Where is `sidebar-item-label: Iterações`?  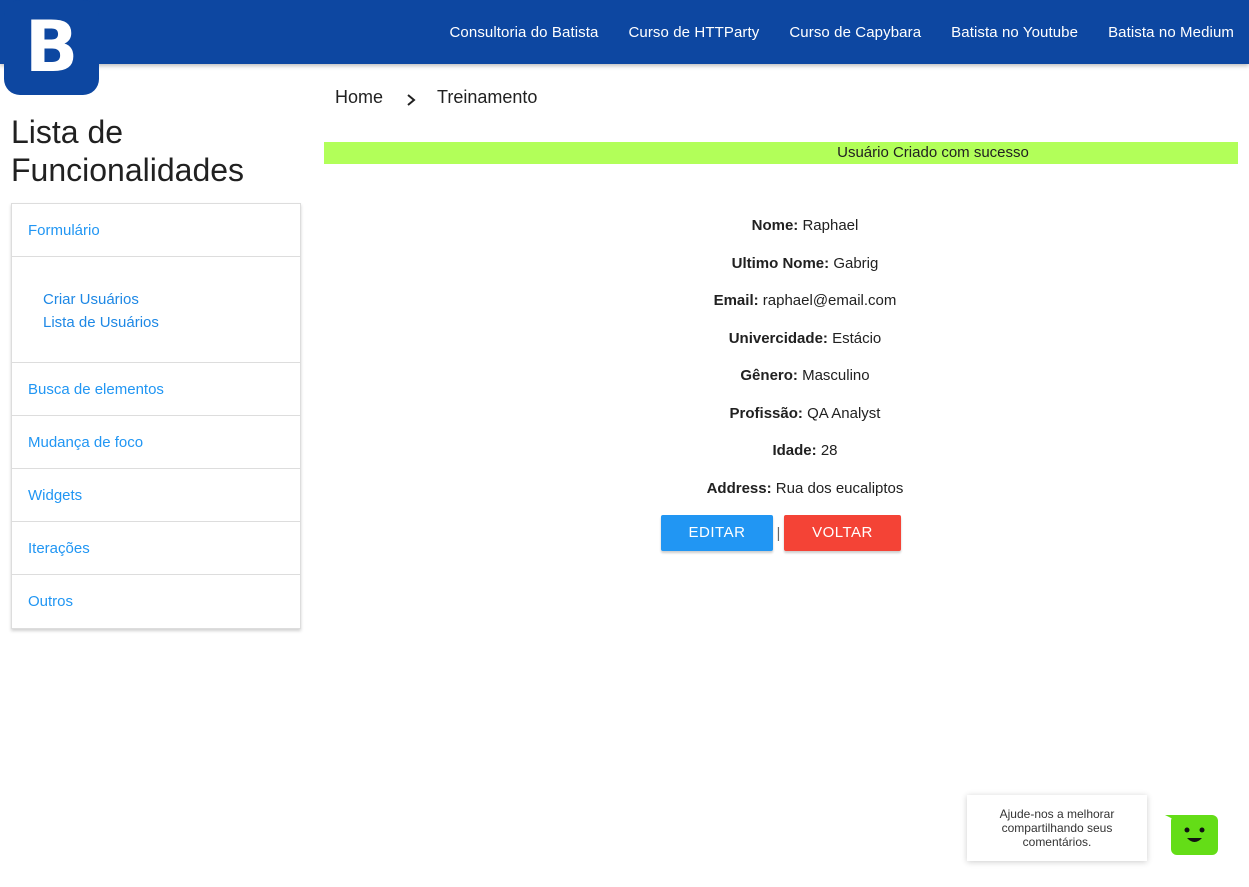 sidebar-item-label: Iterações is located at coordinates (59, 548).